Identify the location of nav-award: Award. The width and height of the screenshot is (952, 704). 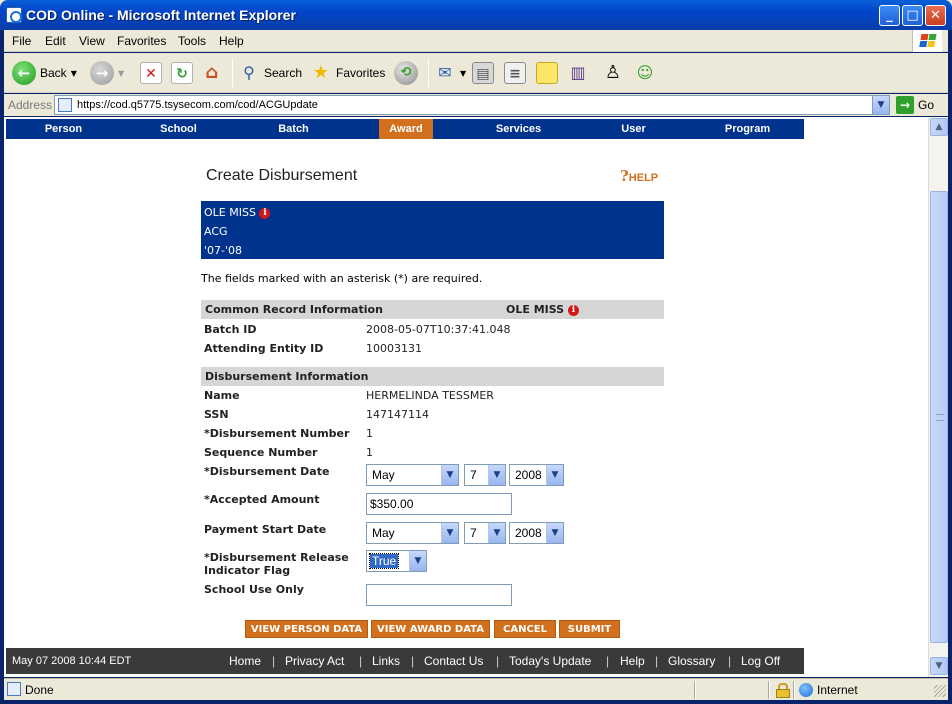
(406, 129).